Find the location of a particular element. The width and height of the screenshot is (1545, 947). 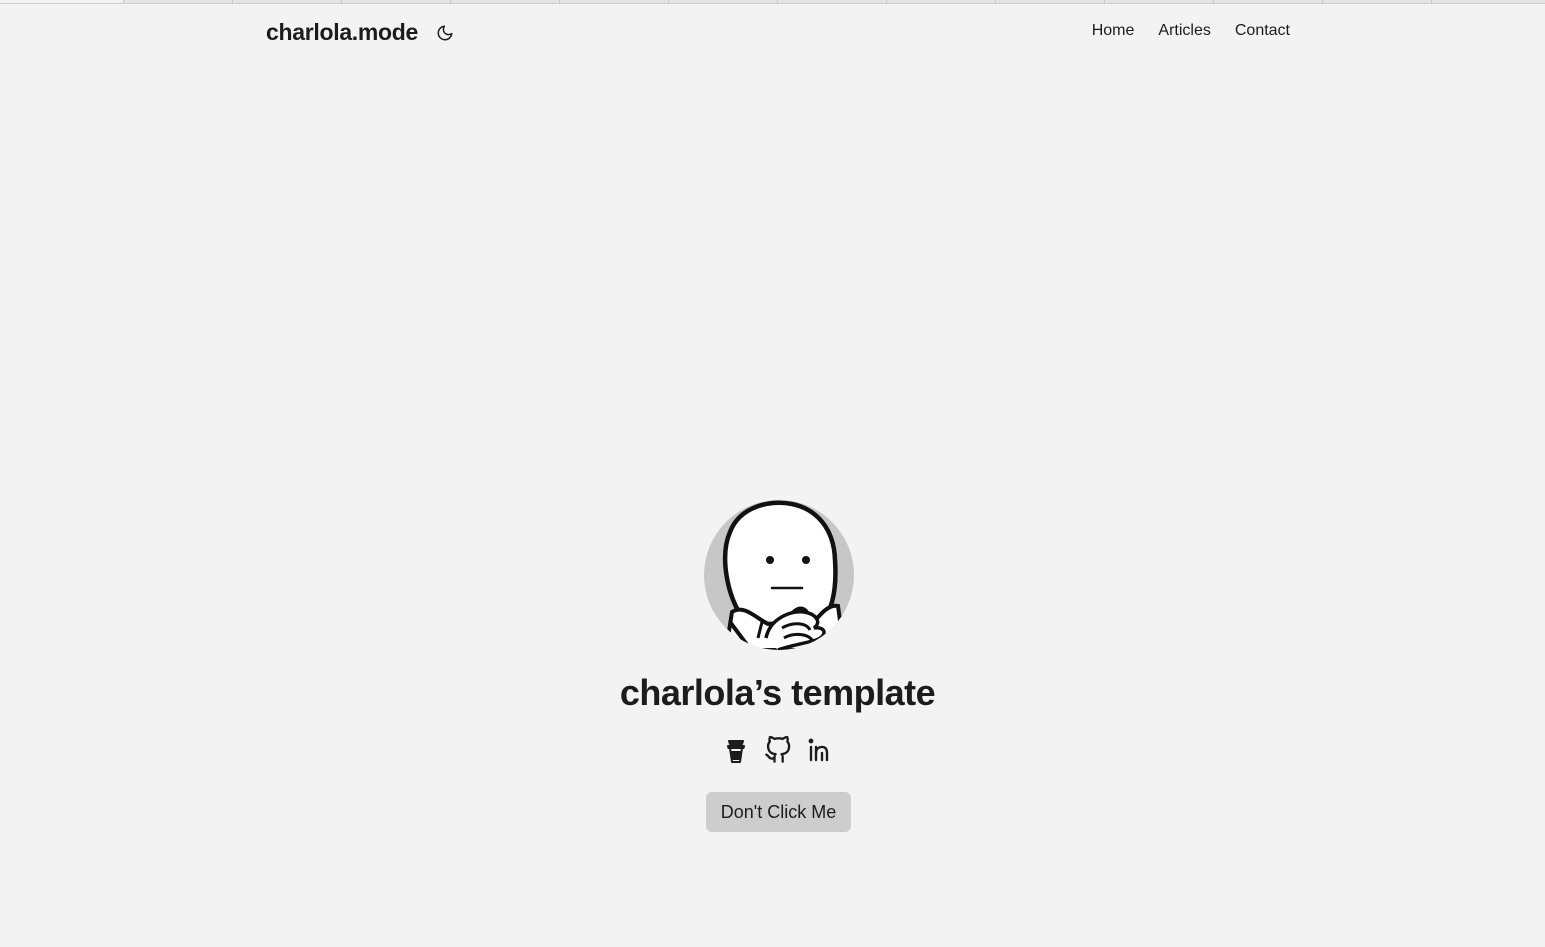

site-header: charlola.mode Home Articles Contact is located at coordinates (778, 33).